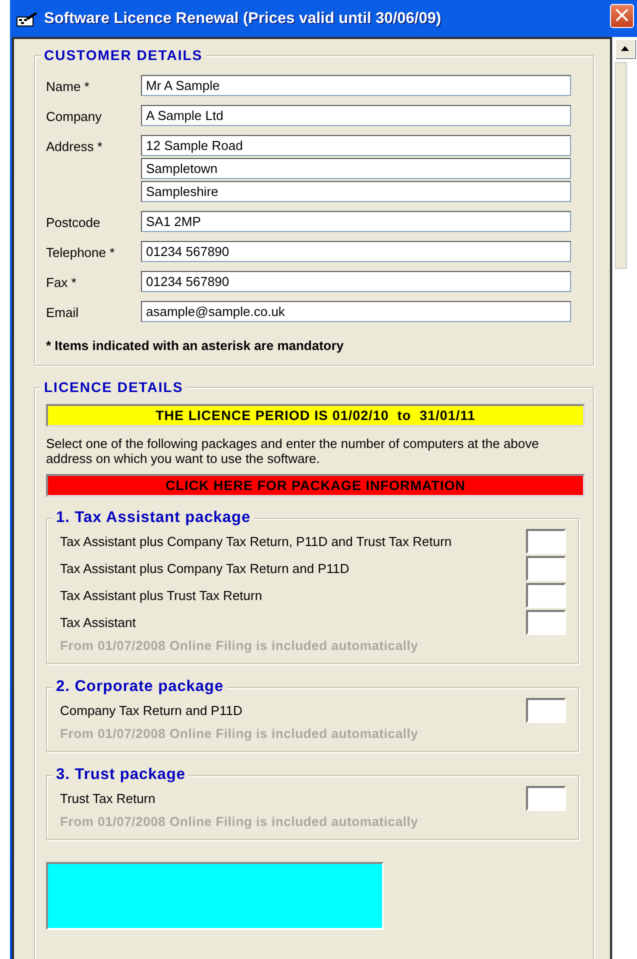  I want to click on package-option-label: Tax Assistant plus Company Tax Return and P11D, so click(205, 568).